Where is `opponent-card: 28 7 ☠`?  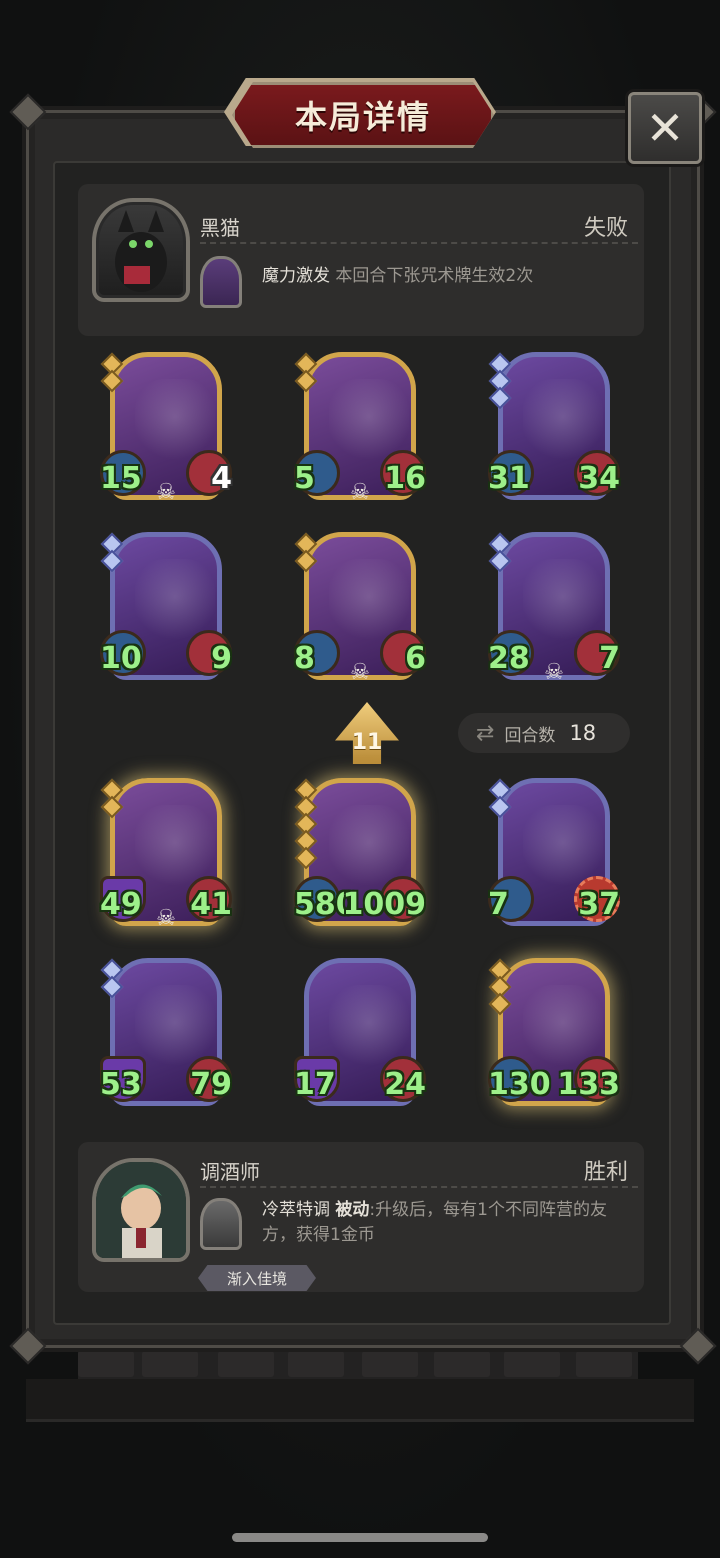
opponent-card: 28 7 ☠ is located at coordinates (554, 608).